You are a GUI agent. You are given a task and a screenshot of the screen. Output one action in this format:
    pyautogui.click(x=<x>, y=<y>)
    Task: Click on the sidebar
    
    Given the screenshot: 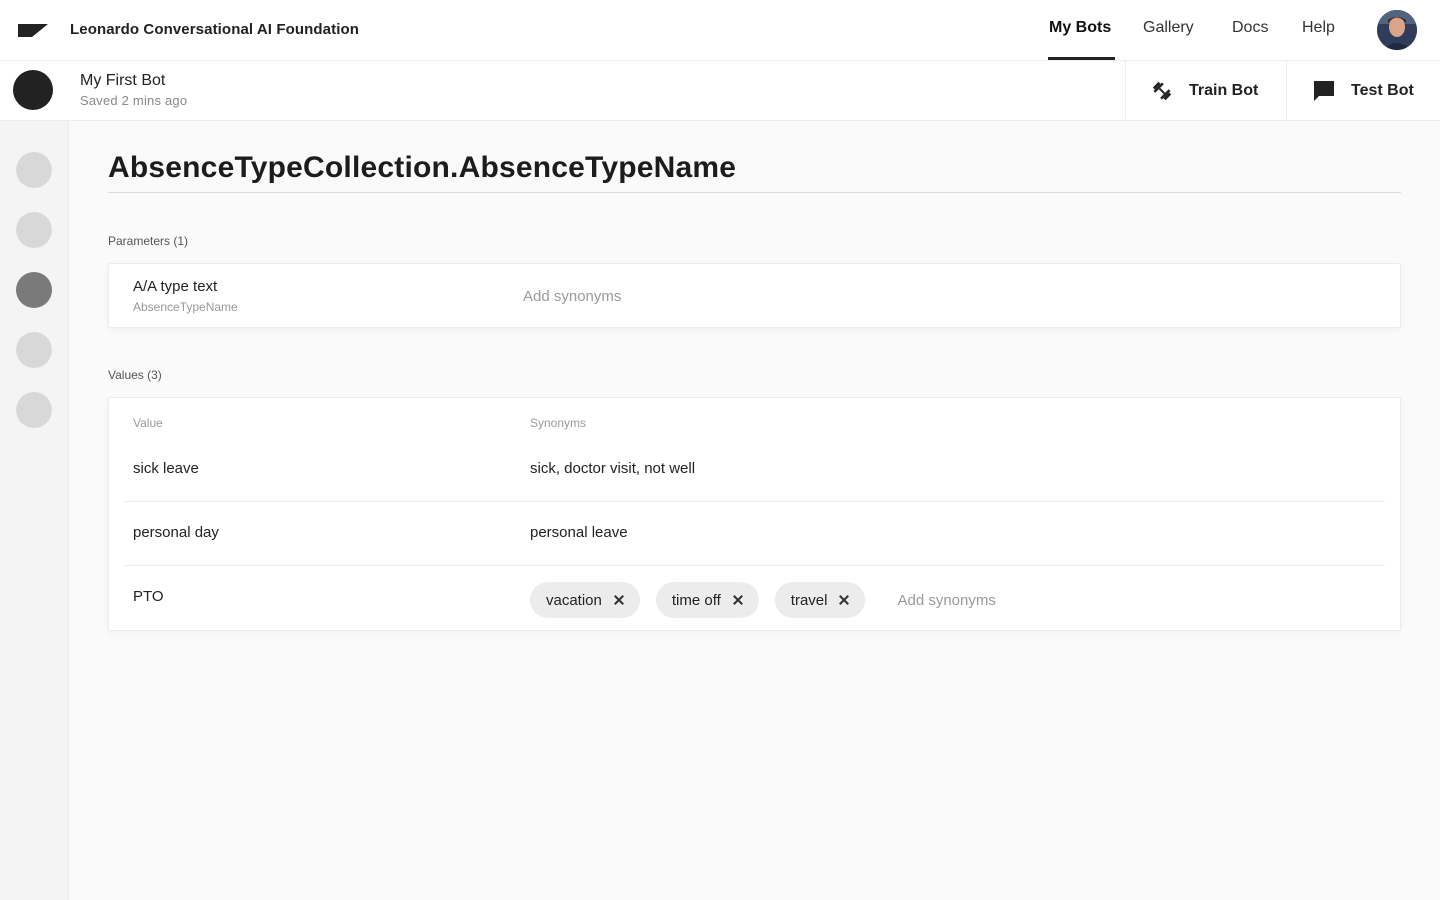 What is the action you would take?
    pyautogui.click(x=34, y=510)
    